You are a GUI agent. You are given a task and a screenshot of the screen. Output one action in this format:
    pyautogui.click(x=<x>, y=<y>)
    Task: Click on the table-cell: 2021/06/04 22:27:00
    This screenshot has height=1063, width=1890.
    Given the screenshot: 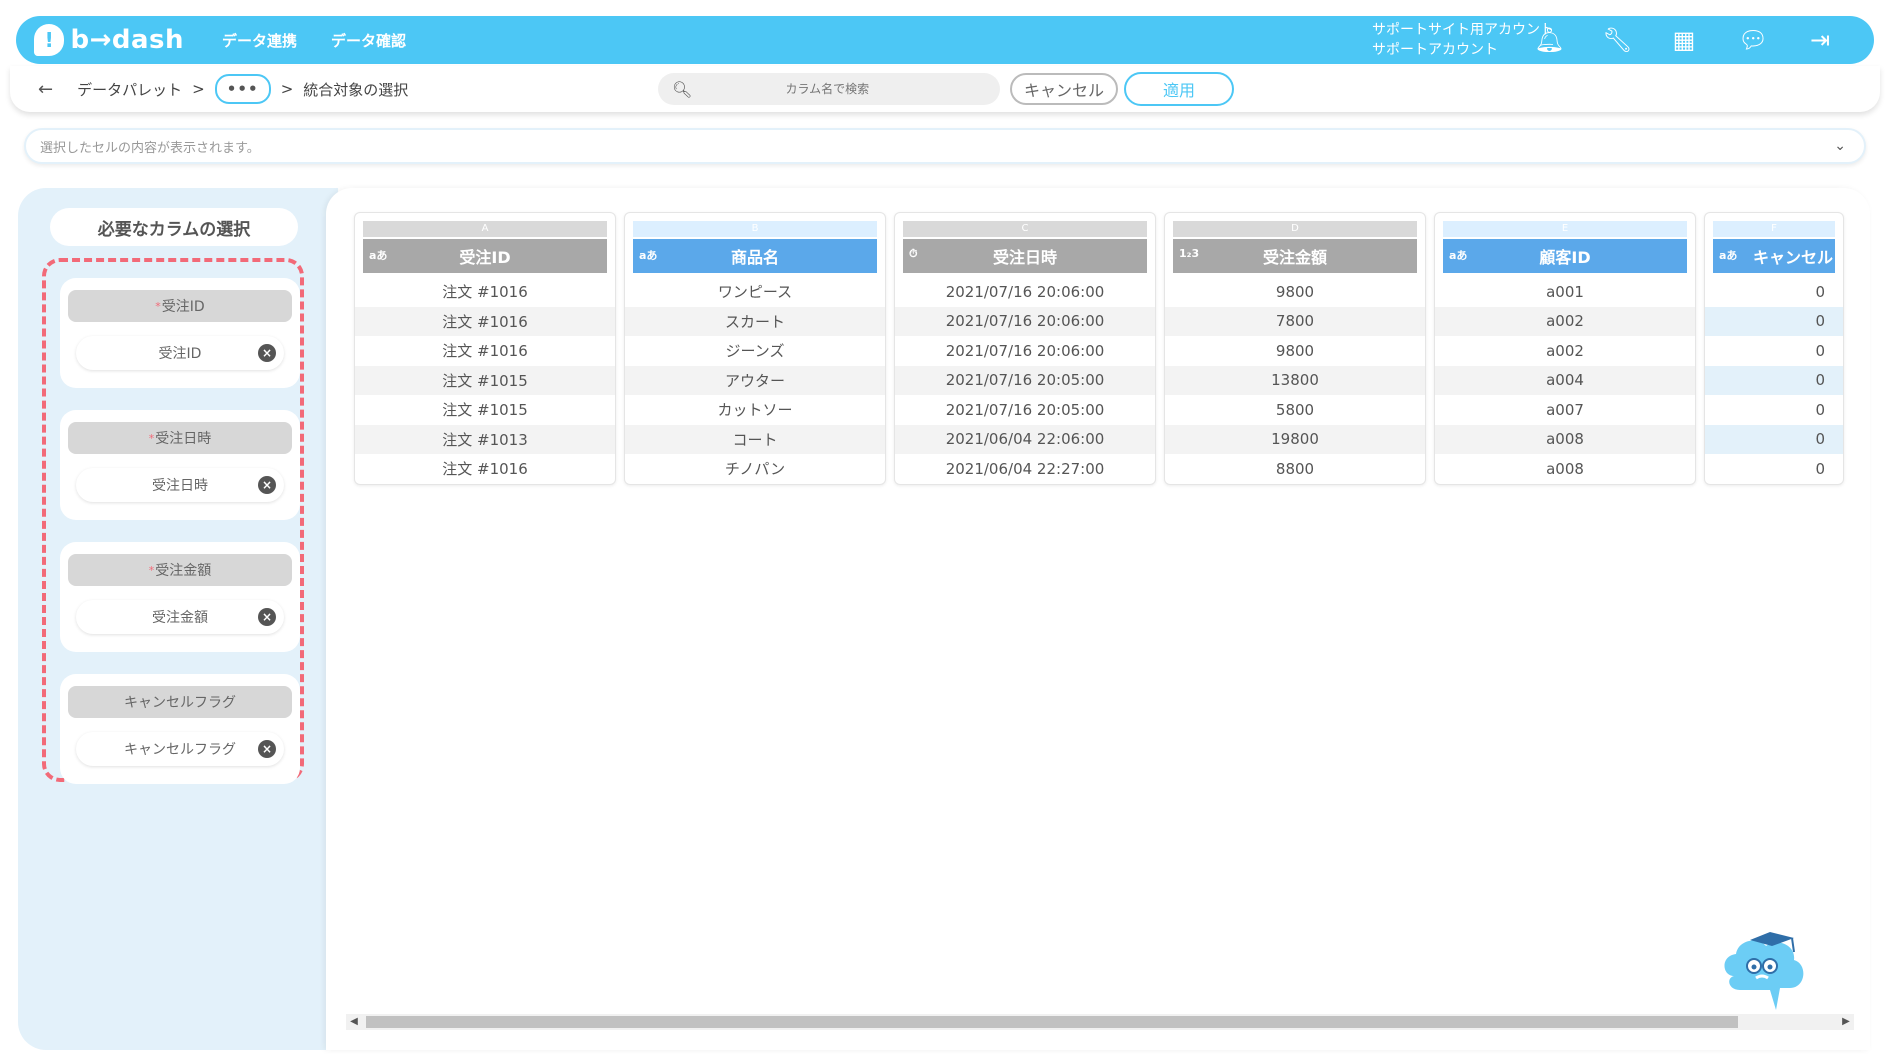 What is the action you would take?
    pyautogui.click(x=1025, y=469)
    